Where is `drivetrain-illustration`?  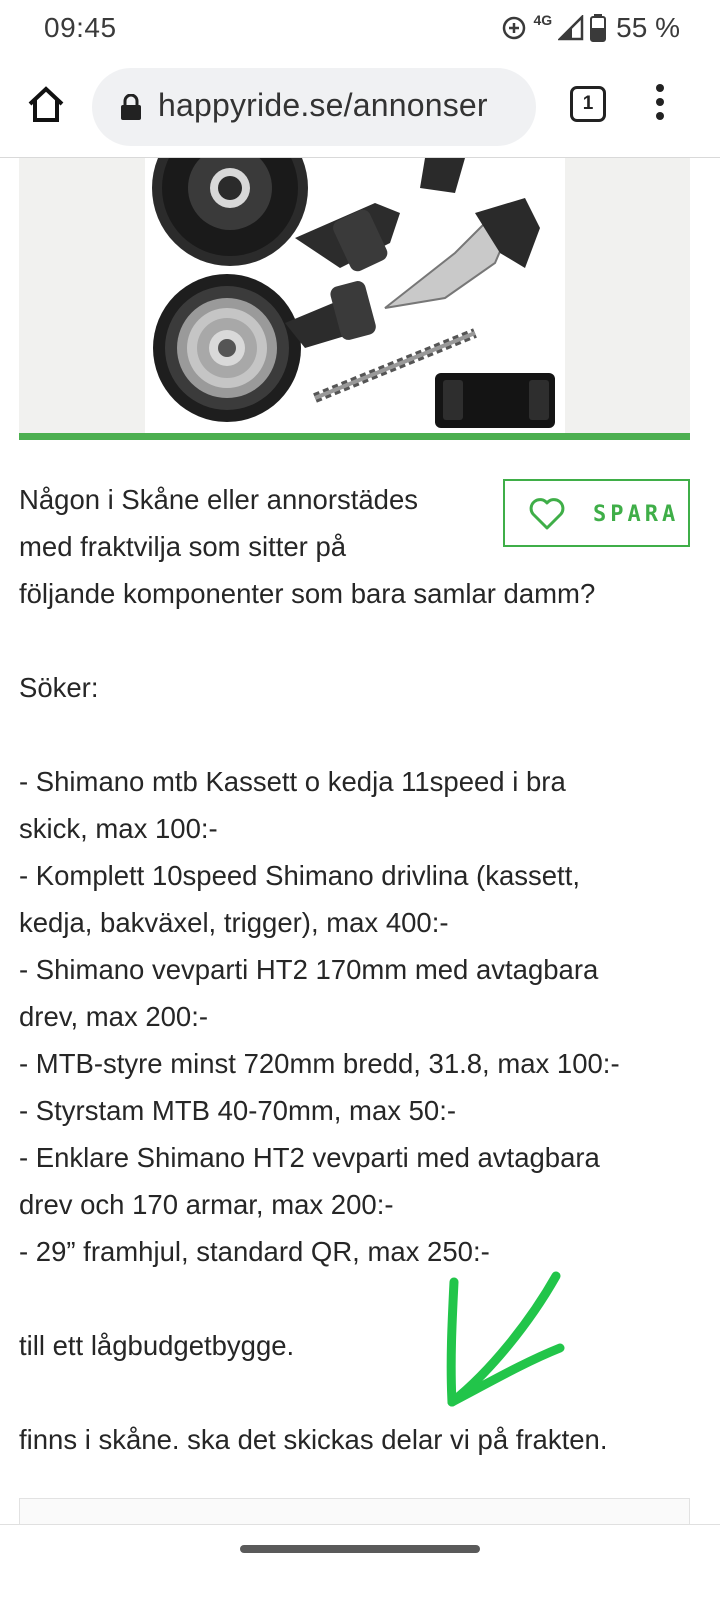 drivetrain-illustration is located at coordinates (353, 293).